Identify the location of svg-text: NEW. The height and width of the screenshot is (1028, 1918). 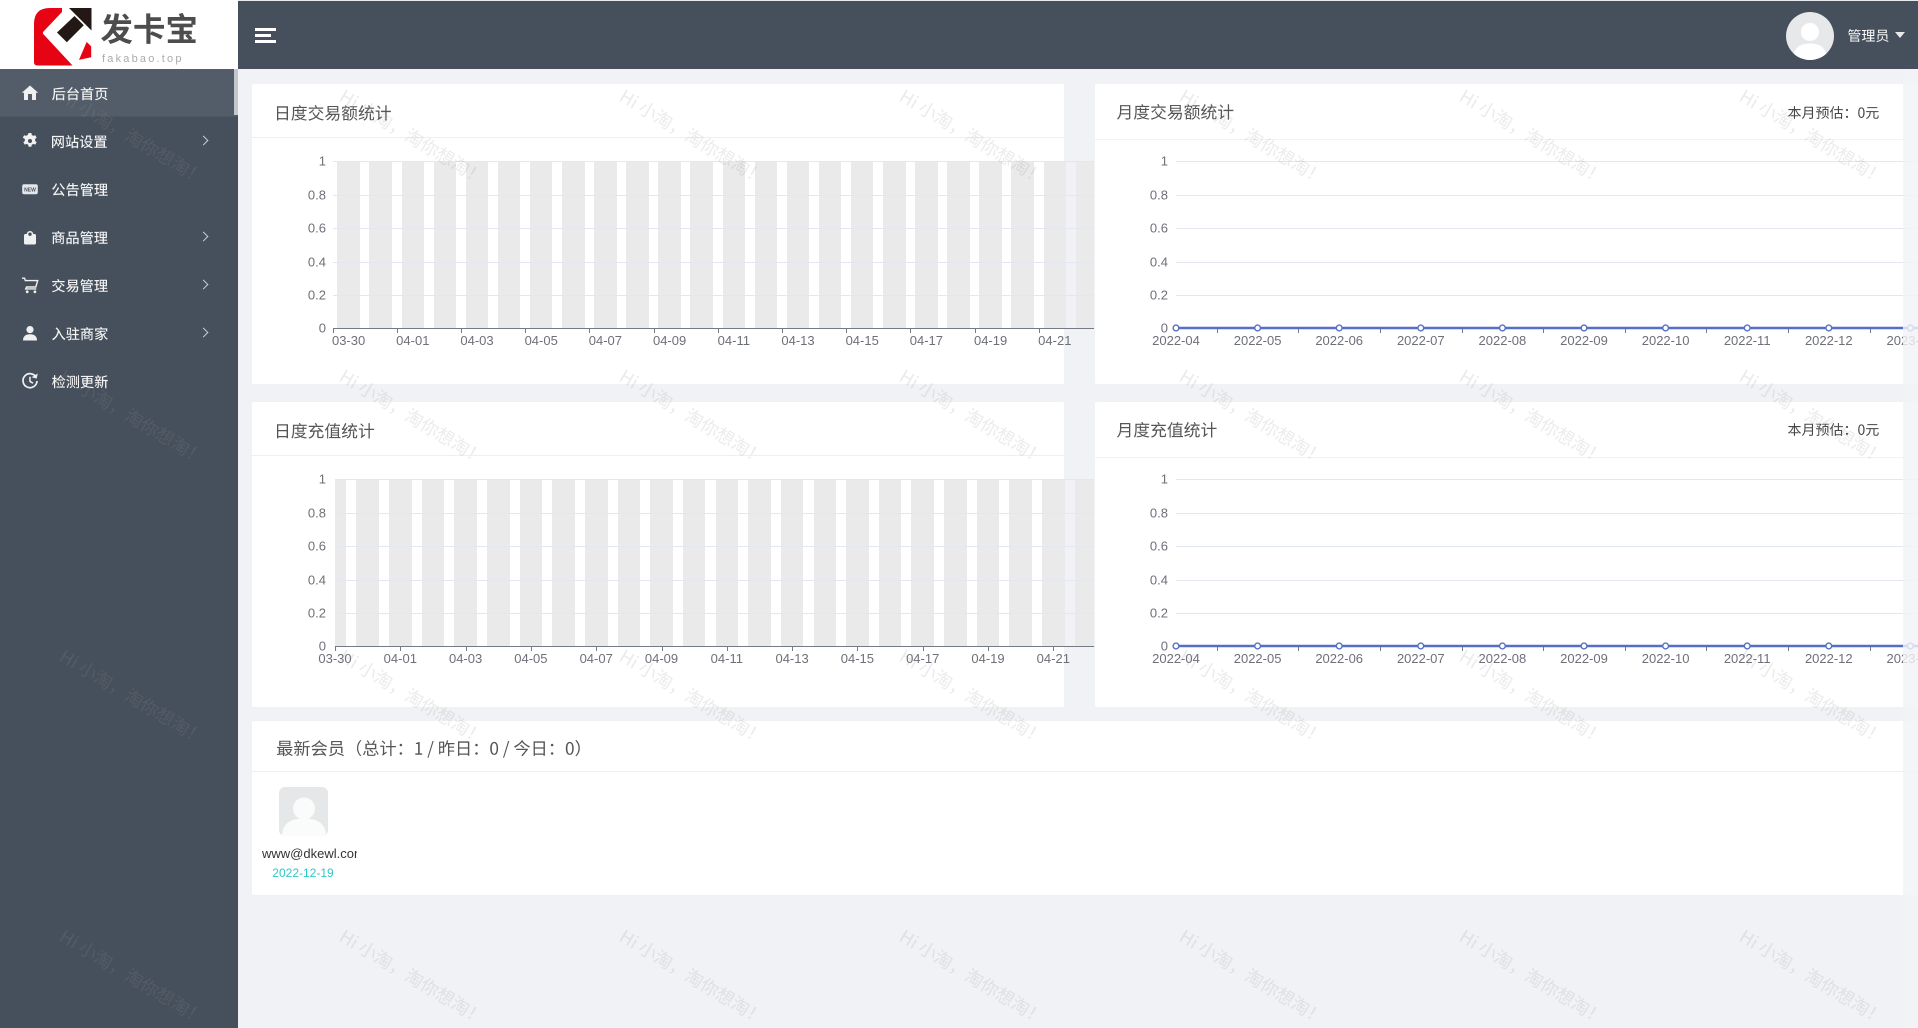
(30, 191).